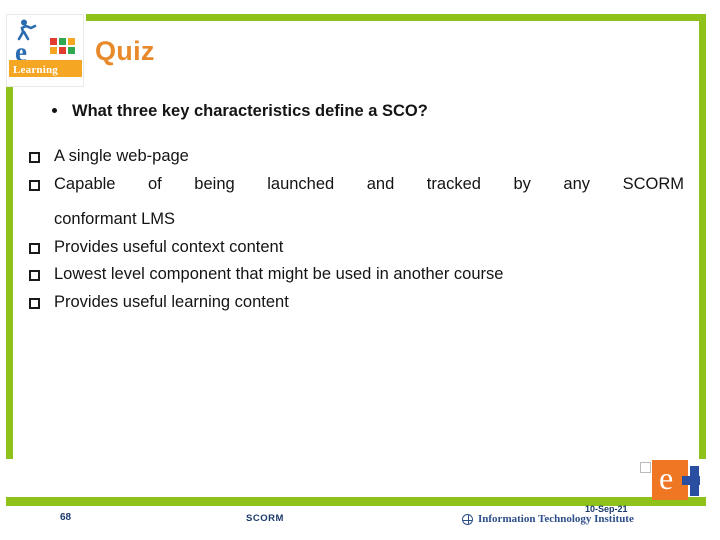 The width and height of the screenshot is (720, 540). What do you see at coordinates (676, 483) in the screenshot?
I see `iti-e-logo: e` at bounding box center [676, 483].